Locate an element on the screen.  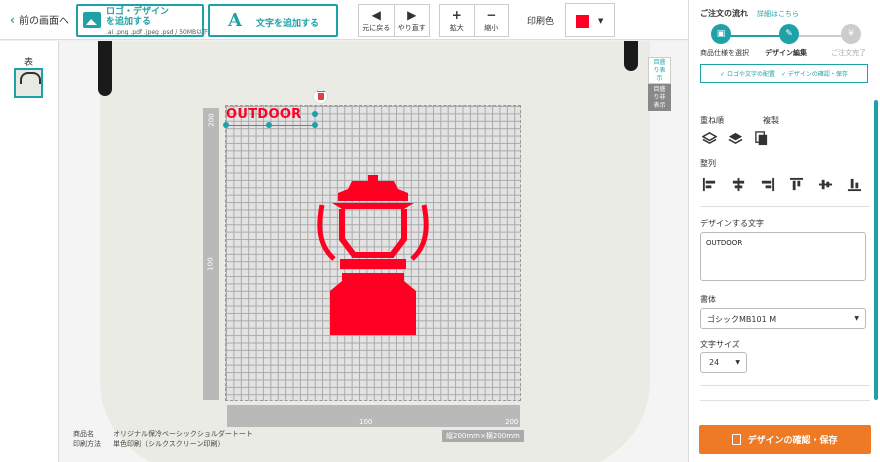
lantern-illustration is located at coordinates (373, 255).